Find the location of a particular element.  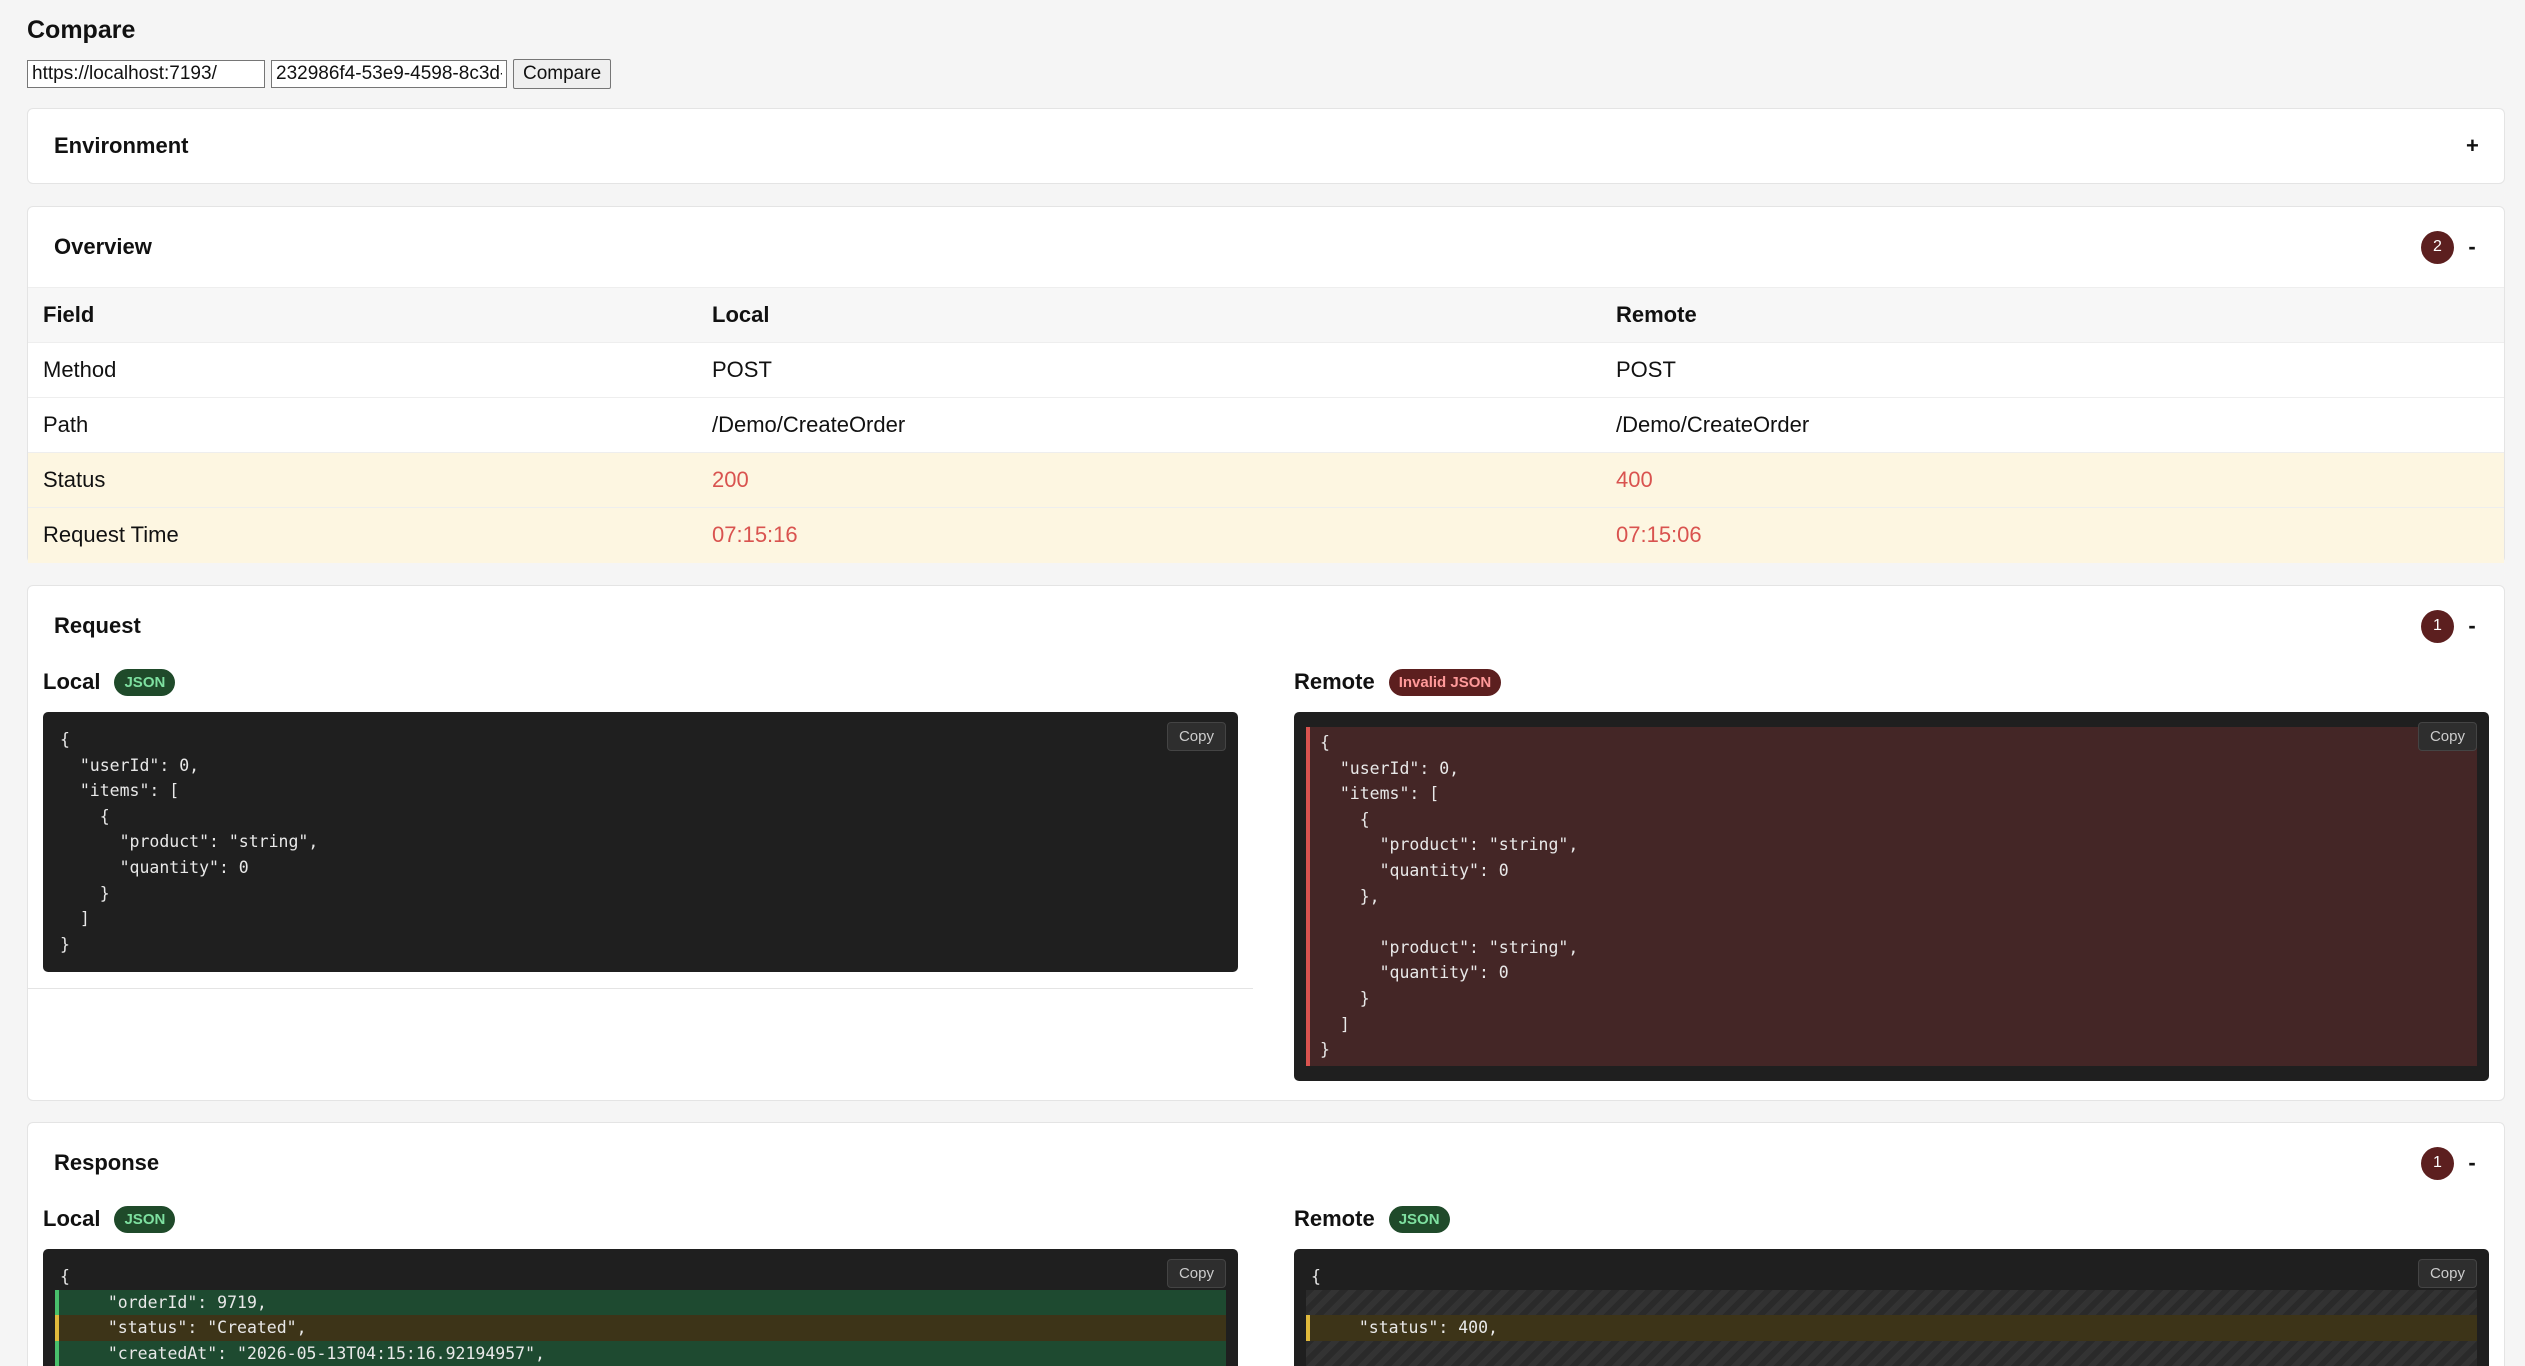

table-row-diff: Request Time 07:15:16 07:15:06 is located at coordinates (1266, 535).